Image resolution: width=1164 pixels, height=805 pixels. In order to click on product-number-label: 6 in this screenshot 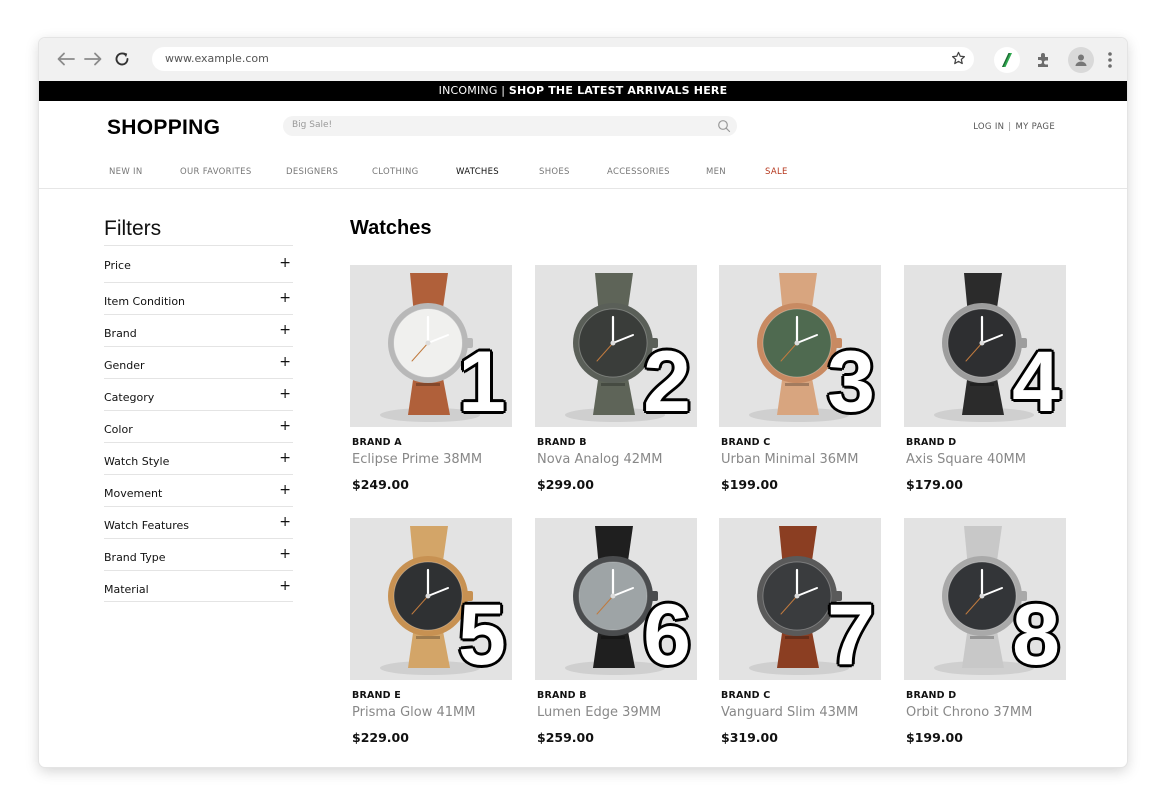, I will do `click(667, 633)`.